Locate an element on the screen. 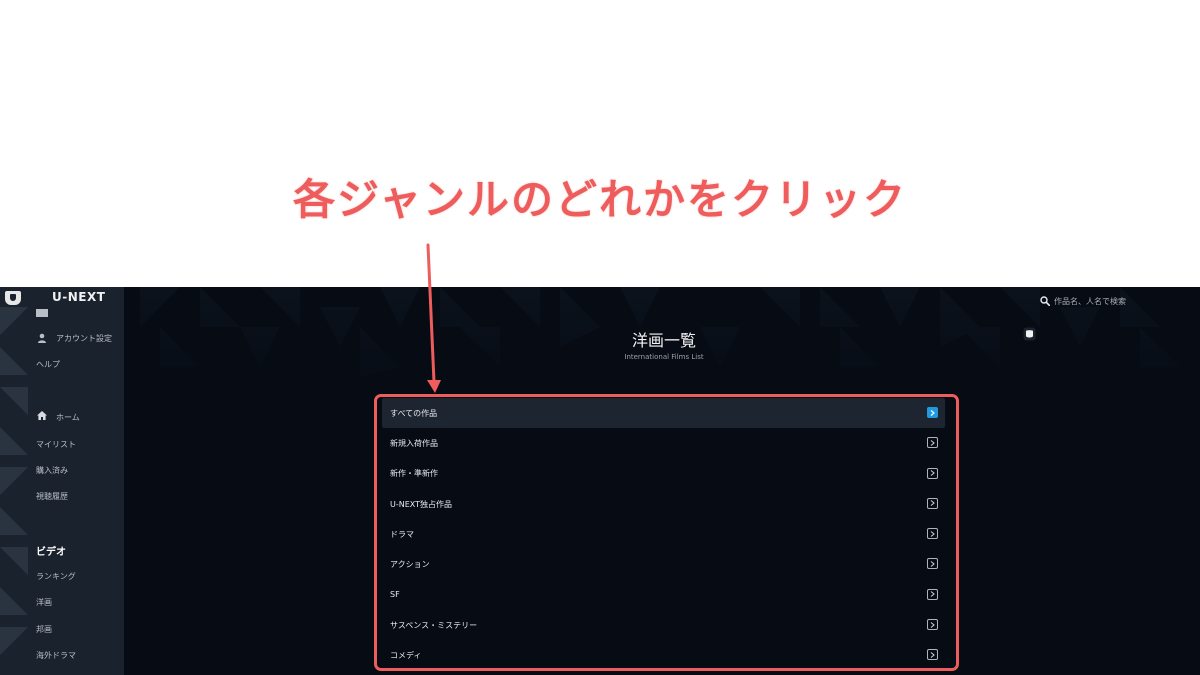 The image size is (1200, 675). person-icon is located at coordinates (42, 338).